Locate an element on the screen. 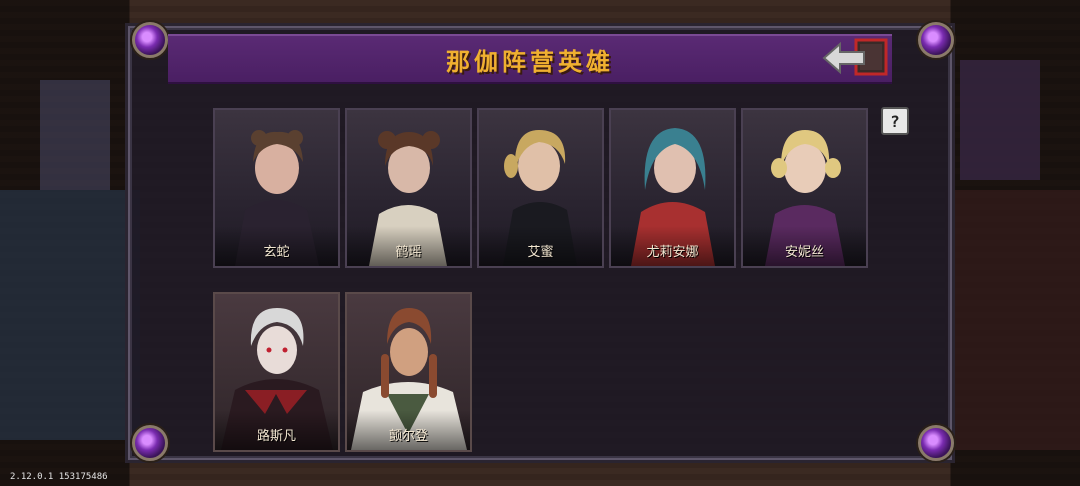 Image resolution: width=1080 pixels, height=486 pixels. title-bar: 那伽阵营英雄 is located at coordinates (530, 59).